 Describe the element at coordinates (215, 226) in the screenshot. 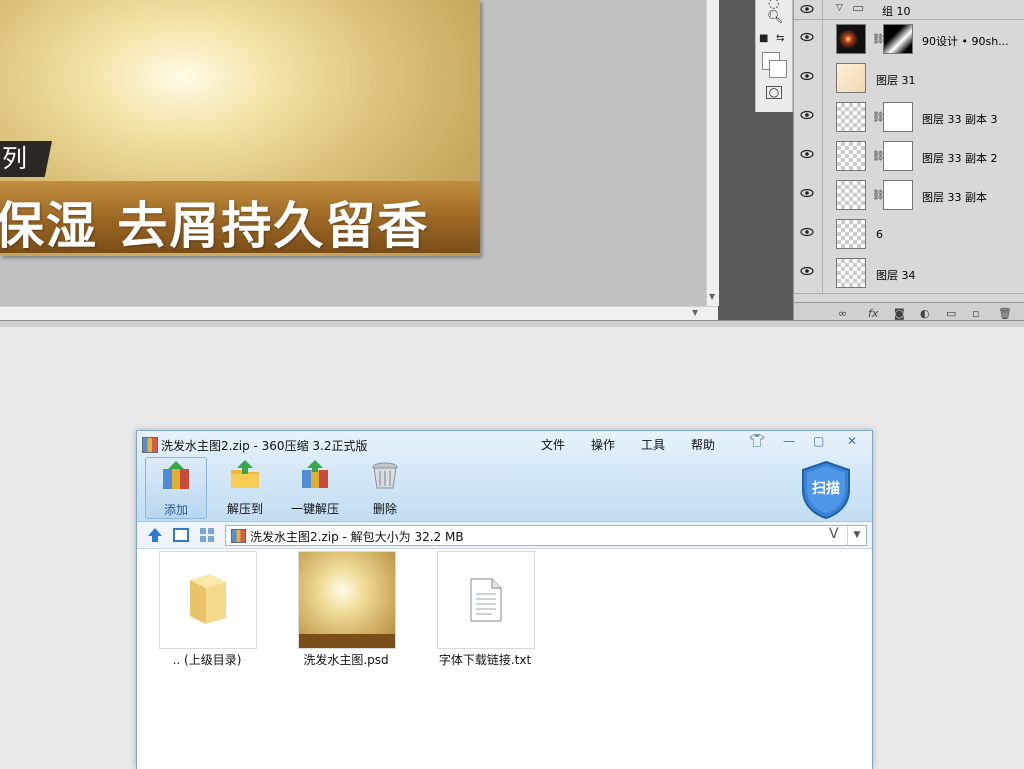

I see `canvas-slogan: 保湿 去屑持久留香` at that location.